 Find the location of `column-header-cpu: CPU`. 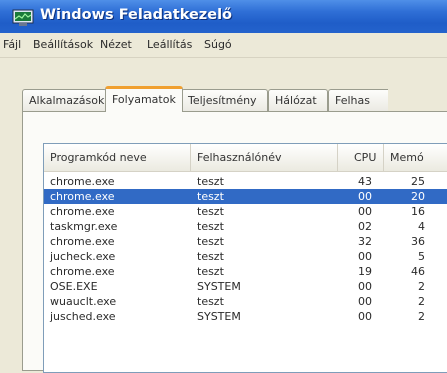

column-header-cpu: CPU is located at coordinates (361, 157).